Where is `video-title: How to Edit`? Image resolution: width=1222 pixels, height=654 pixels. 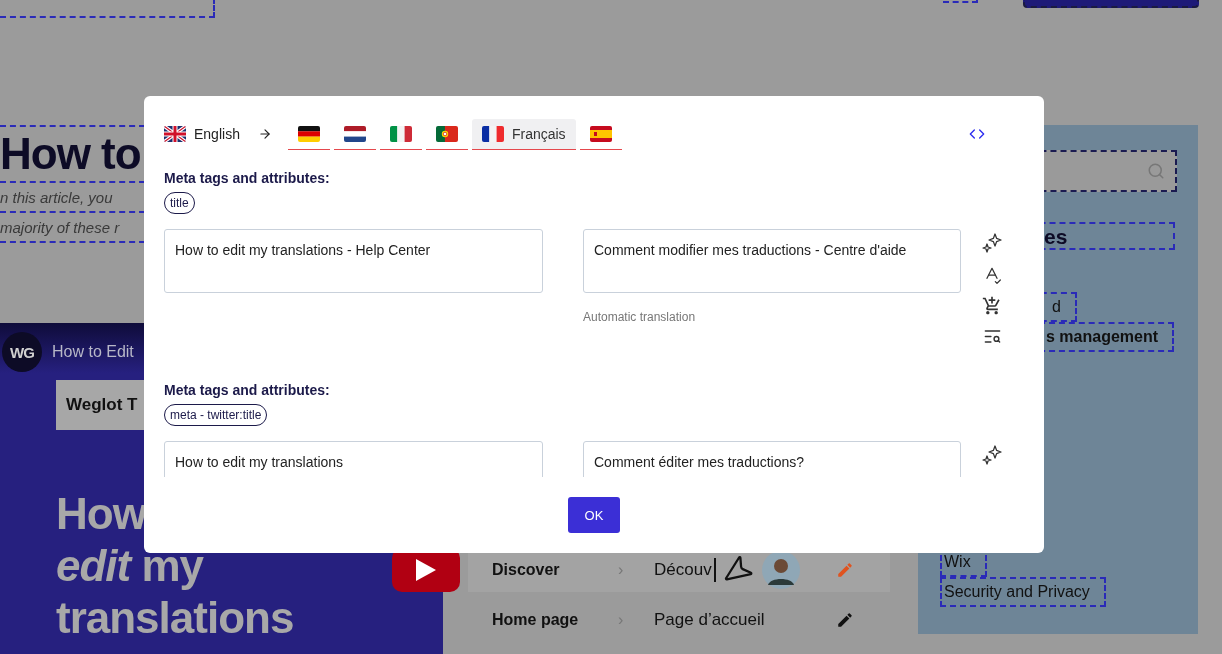 video-title: How to Edit is located at coordinates (93, 352).